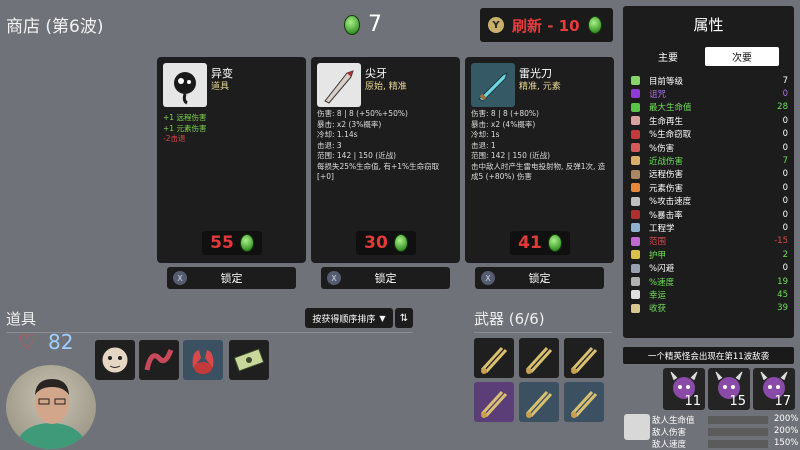  I want to click on sort-order-button: ⇅, so click(404, 318).